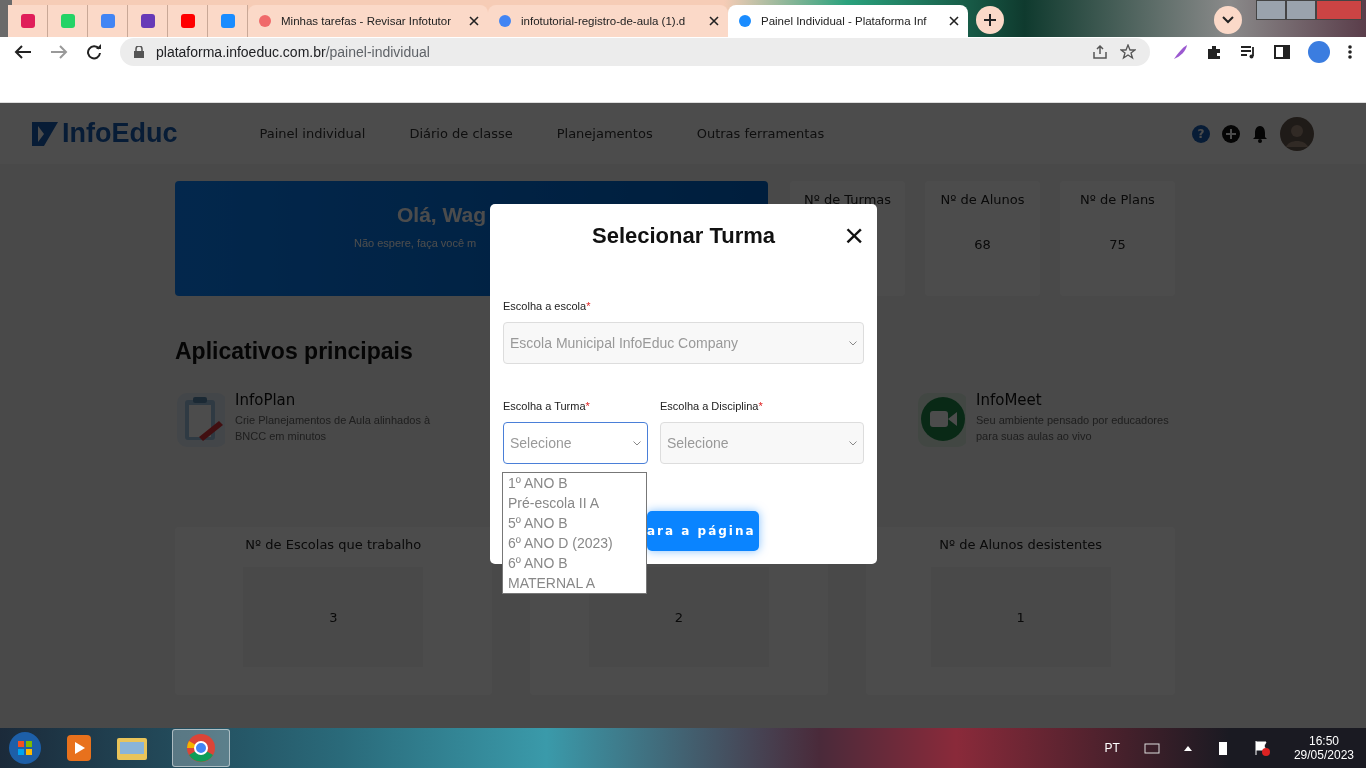 This screenshot has width=1366, height=768. What do you see at coordinates (1151, 748) in the screenshot?
I see `keyboard-icon` at bounding box center [1151, 748].